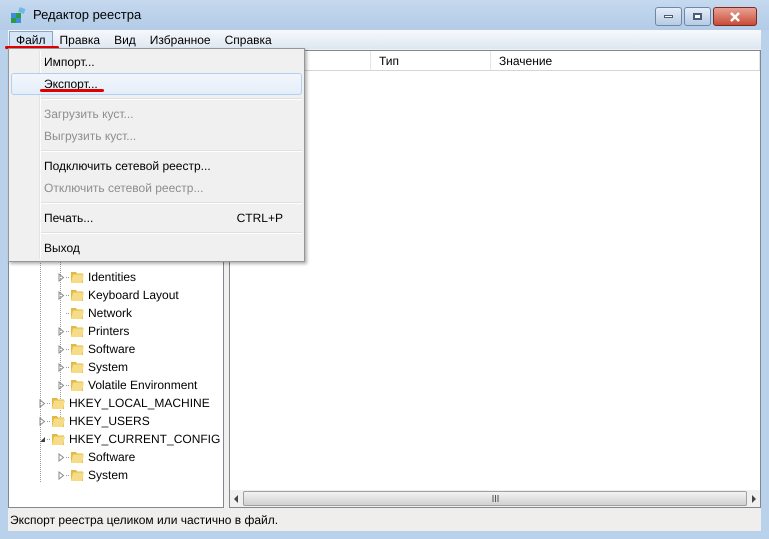 Image resolution: width=769 pixels, height=539 pixels. I want to click on close-icon, so click(735, 17).